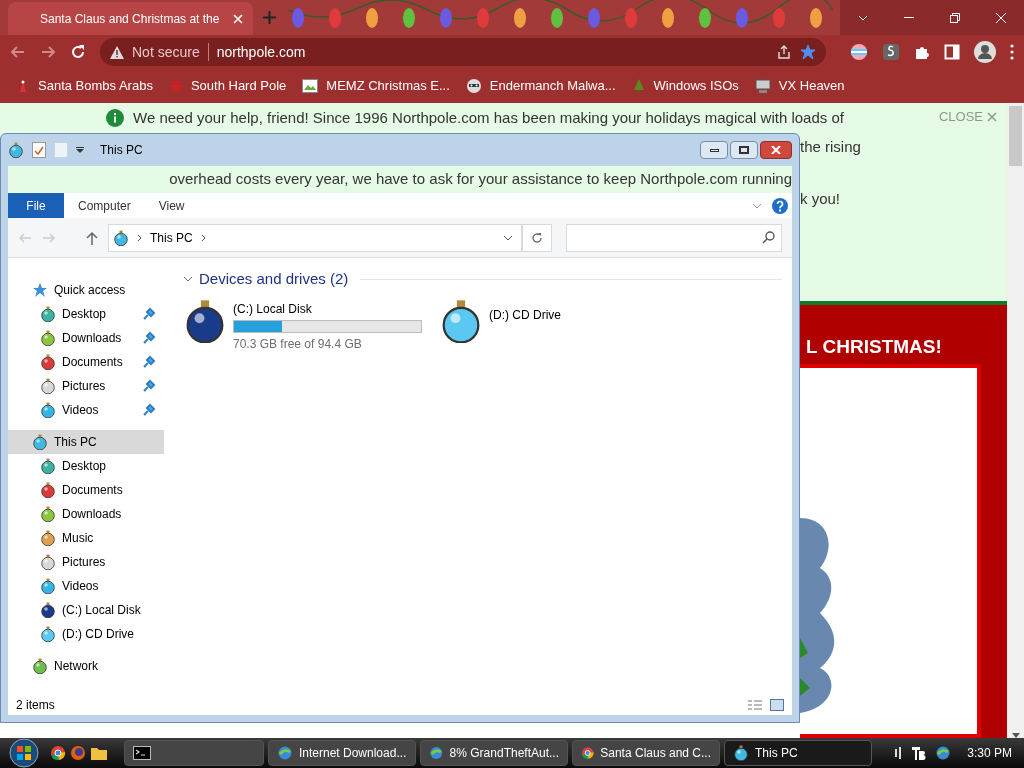 The image size is (1024, 768). What do you see at coordinates (1015, 420) in the screenshot?
I see `scrollbar` at bounding box center [1015, 420].